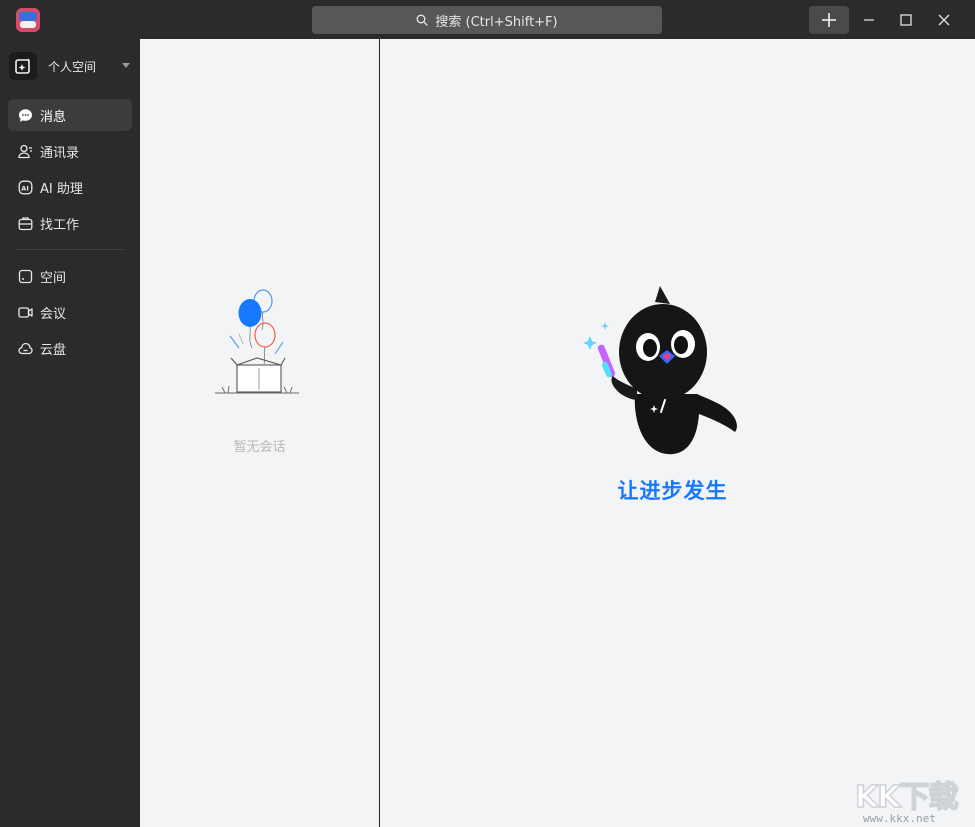 This screenshot has height=827, width=975. I want to click on create-button, so click(829, 20).